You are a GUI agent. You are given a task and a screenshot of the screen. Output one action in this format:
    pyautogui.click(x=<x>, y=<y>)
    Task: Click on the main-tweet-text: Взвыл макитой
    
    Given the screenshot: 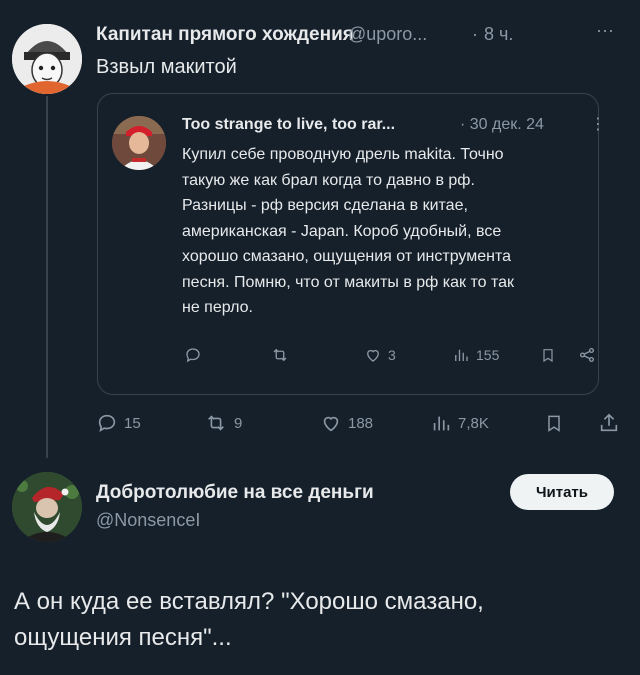 What is the action you would take?
    pyautogui.click(x=166, y=67)
    